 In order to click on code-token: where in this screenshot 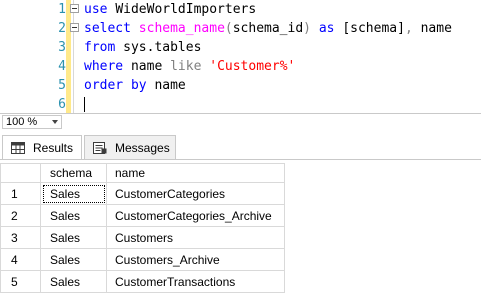, I will do `click(107, 66)`.